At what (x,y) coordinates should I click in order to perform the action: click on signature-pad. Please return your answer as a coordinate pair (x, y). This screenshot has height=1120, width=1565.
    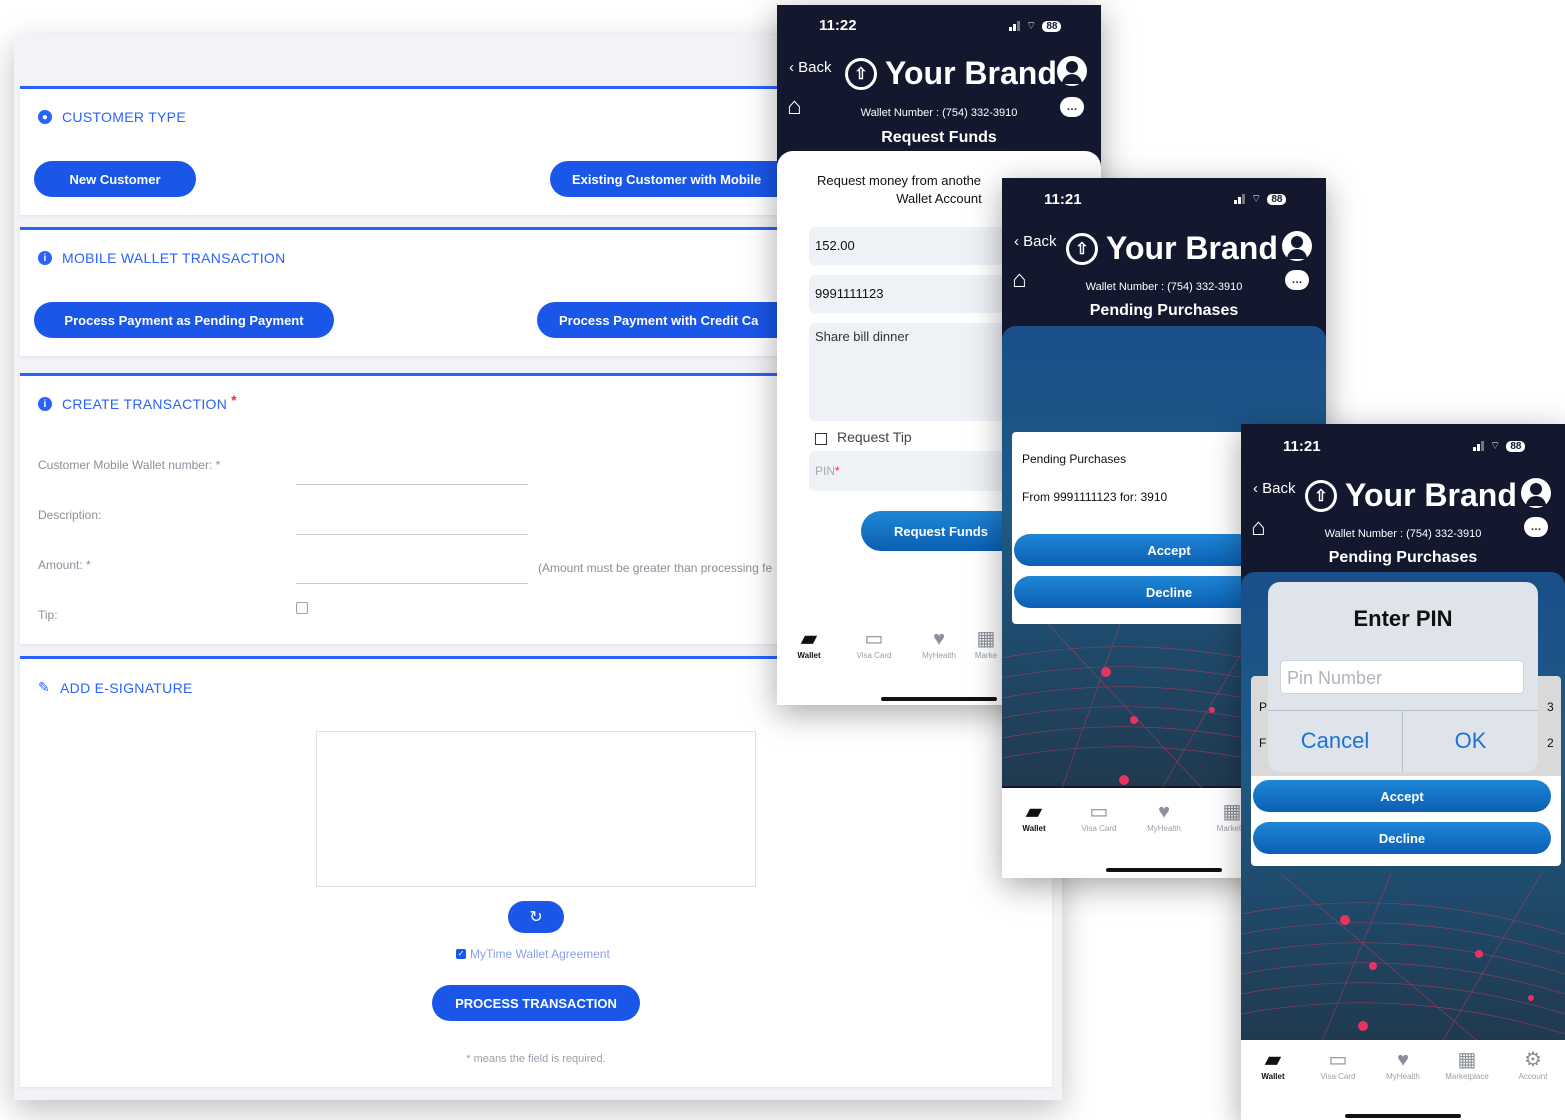
    Looking at the image, I should click on (536, 809).